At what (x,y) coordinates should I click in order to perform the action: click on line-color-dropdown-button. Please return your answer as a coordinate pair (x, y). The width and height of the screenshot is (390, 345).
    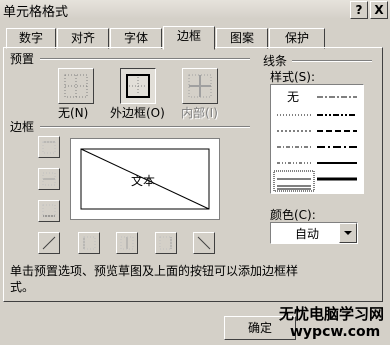
    Looking at the image, I should click on (348, 233).